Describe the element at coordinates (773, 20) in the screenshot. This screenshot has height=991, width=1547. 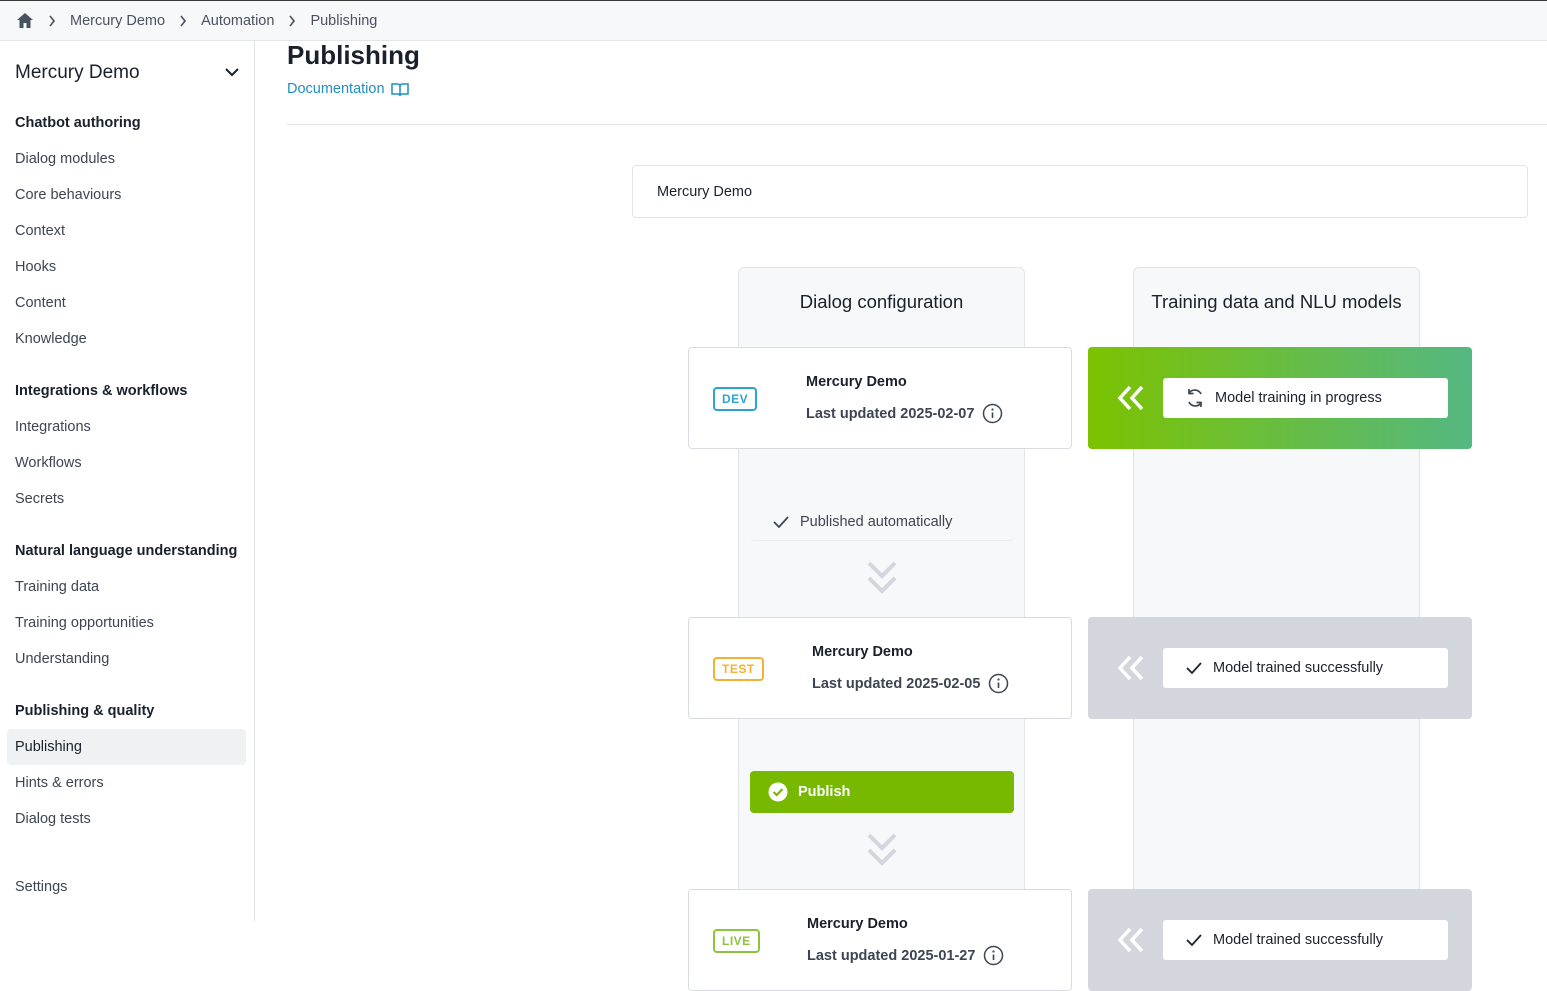
I see `breadcrumb: Mercury Demo Automation Publishing` at that location.